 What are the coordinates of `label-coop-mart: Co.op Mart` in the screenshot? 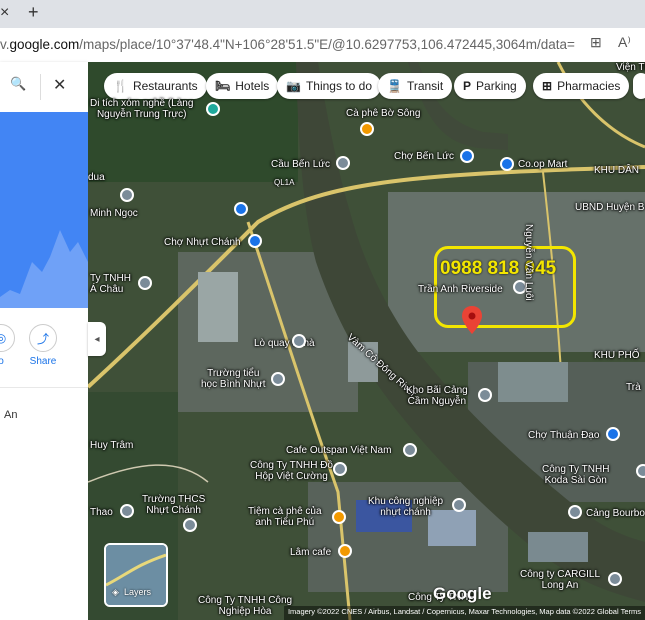 It's located at (542, 164).